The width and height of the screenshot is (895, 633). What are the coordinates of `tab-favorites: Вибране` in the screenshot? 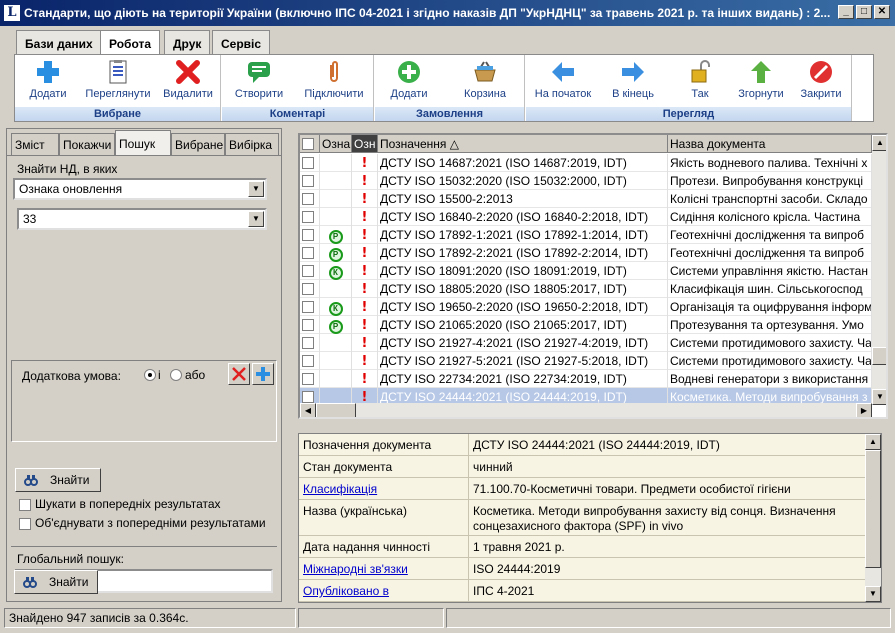 It's located at (198, 144).